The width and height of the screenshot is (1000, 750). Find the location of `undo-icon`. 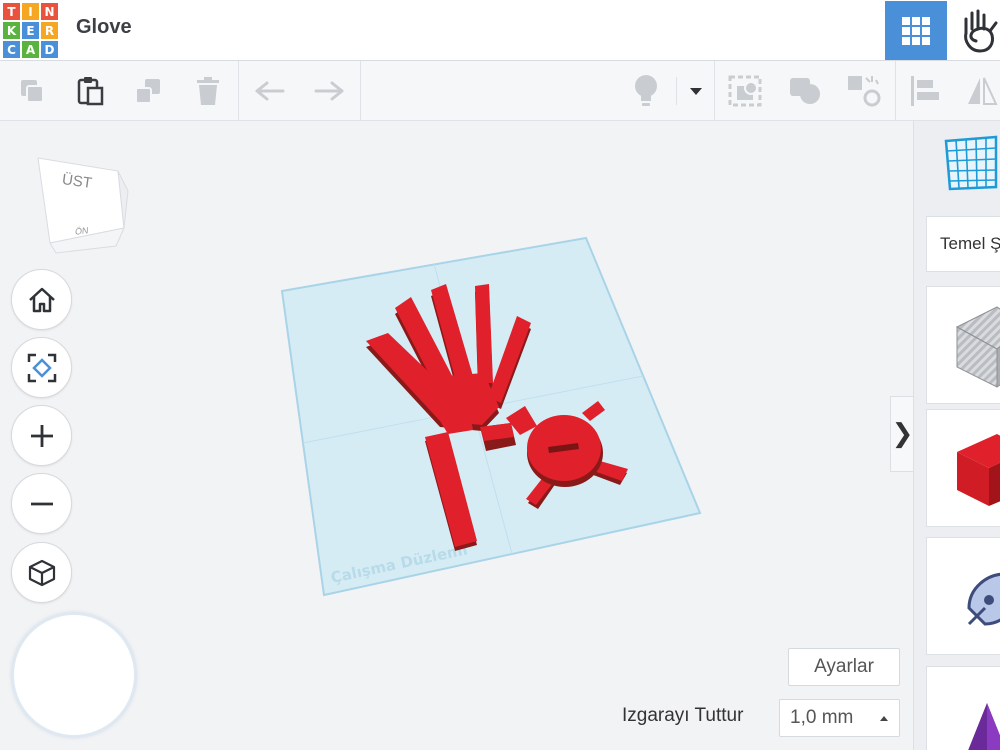

undo-icon is located at coordinates (270, 91).